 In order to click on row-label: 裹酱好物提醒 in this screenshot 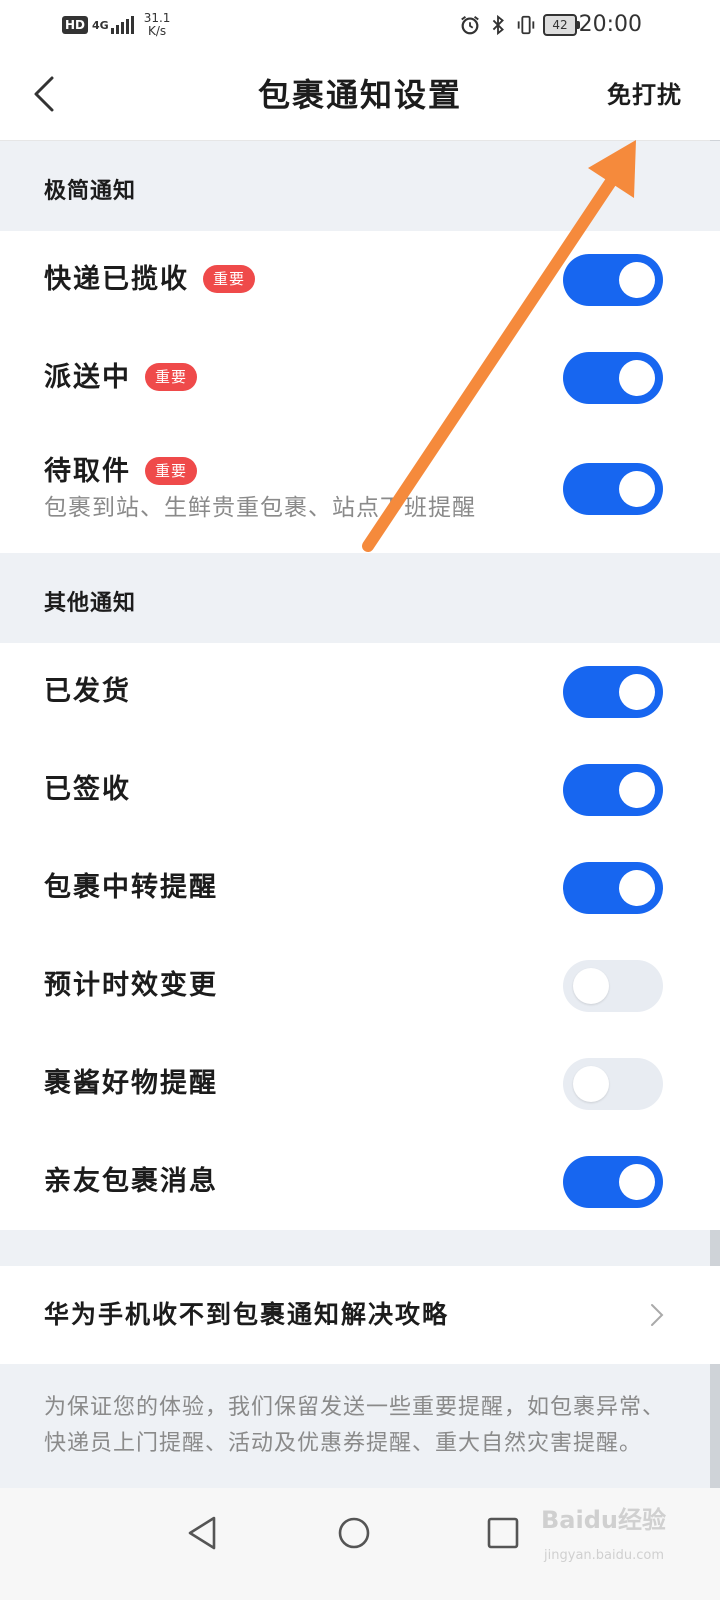, I will do `click(131, 1083)`.